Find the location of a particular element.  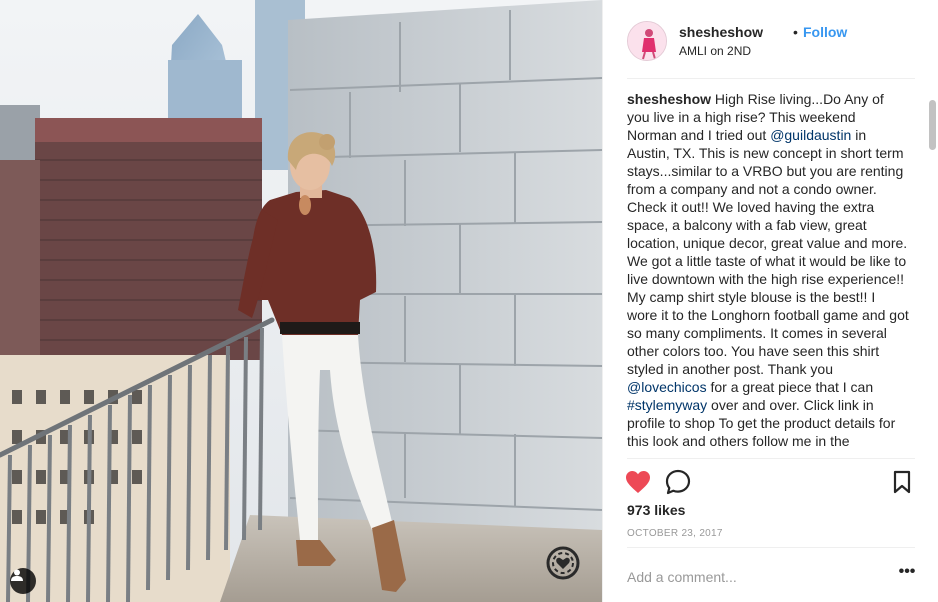

username-link: shesheshow is located at coordinates (721, 32).